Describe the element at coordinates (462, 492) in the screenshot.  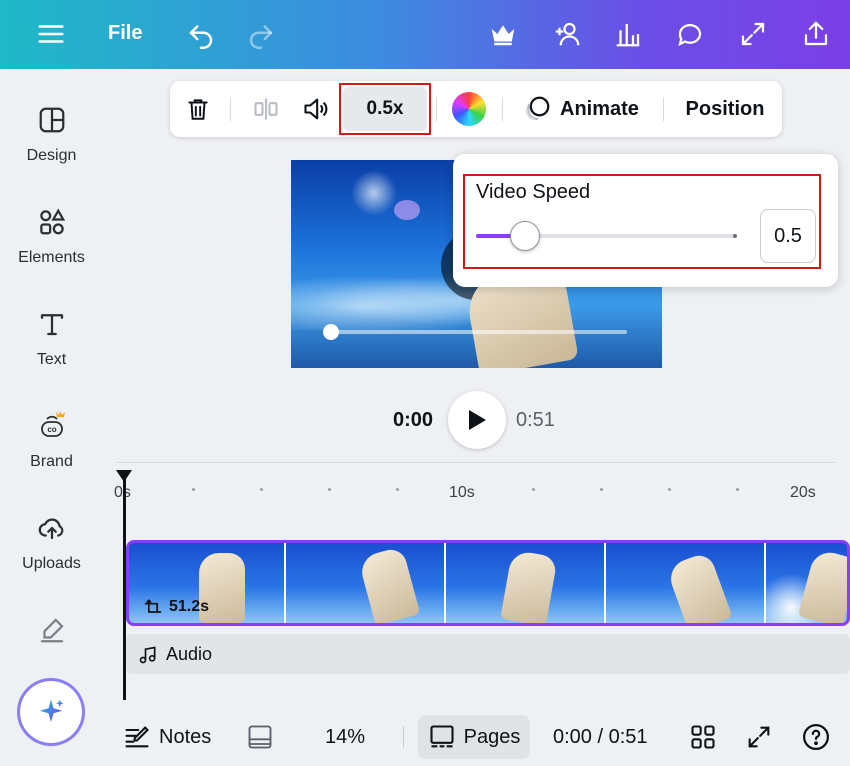
I see `ruler-label: 10s` at that location.